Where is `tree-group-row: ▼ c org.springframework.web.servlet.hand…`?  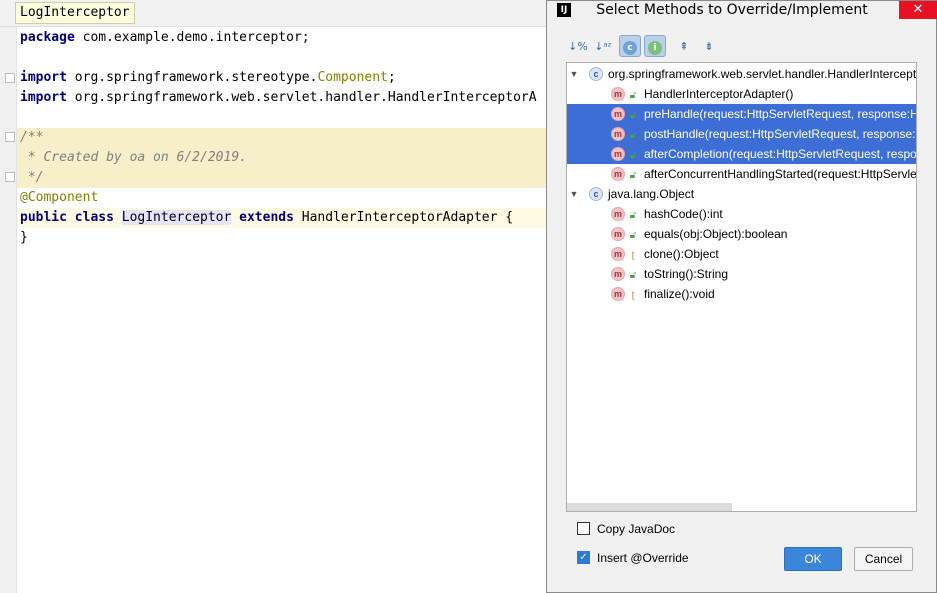 tree-group-row: ▼ c org.springframework.web.servlet.hand… is located at coordinates (741, 74).